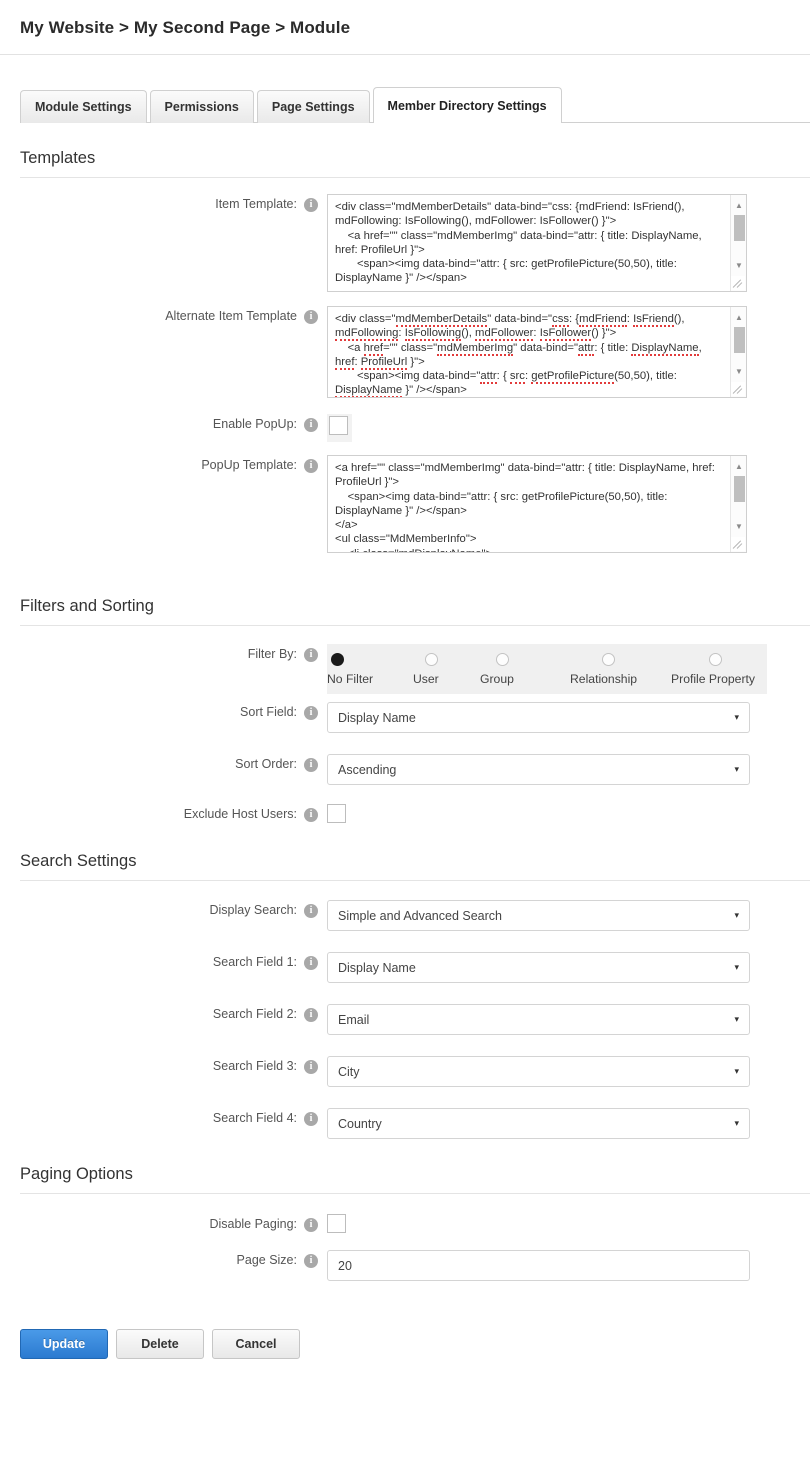 This screenshot has height=1464, width=810. What do you see at coordinates (159, 961) in the screenshot?
I see `label-search-field-1: Search Field 1: i` at bounding box center [159, 961].